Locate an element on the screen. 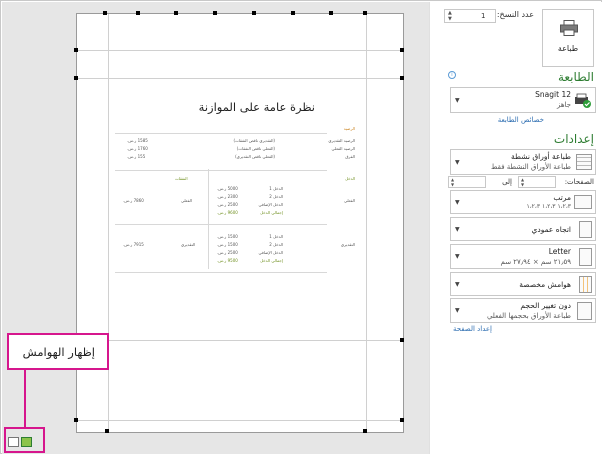 This screenshot has height=454, width=602. callout-text: إظهار الهوامش is located at coordinates (58, 352).